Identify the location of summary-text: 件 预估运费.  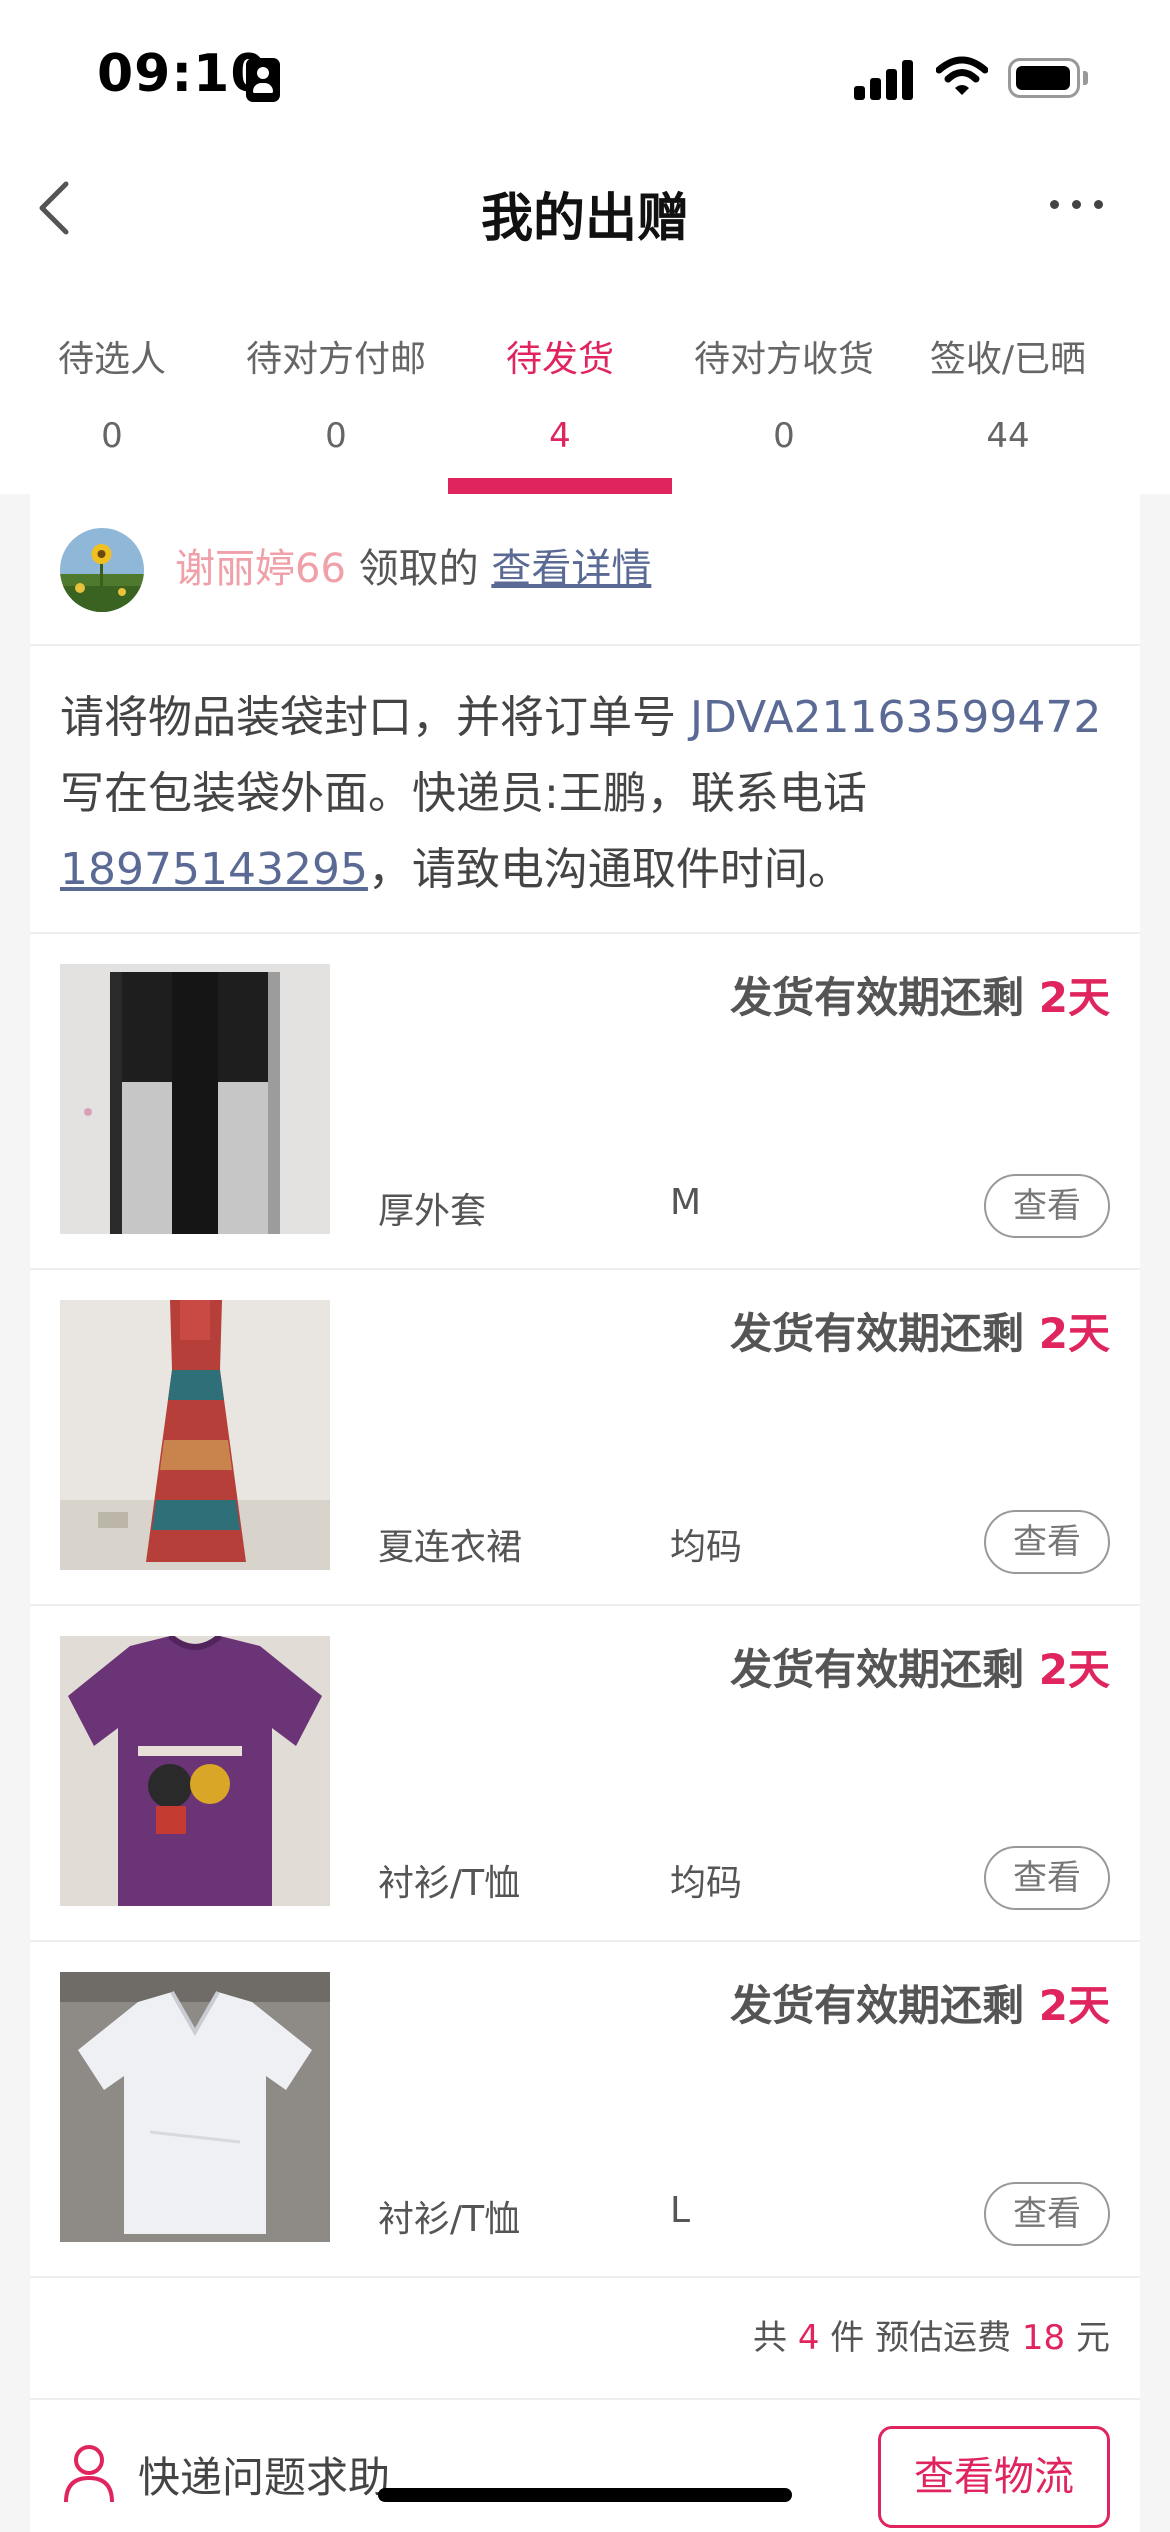
(920, 2338).